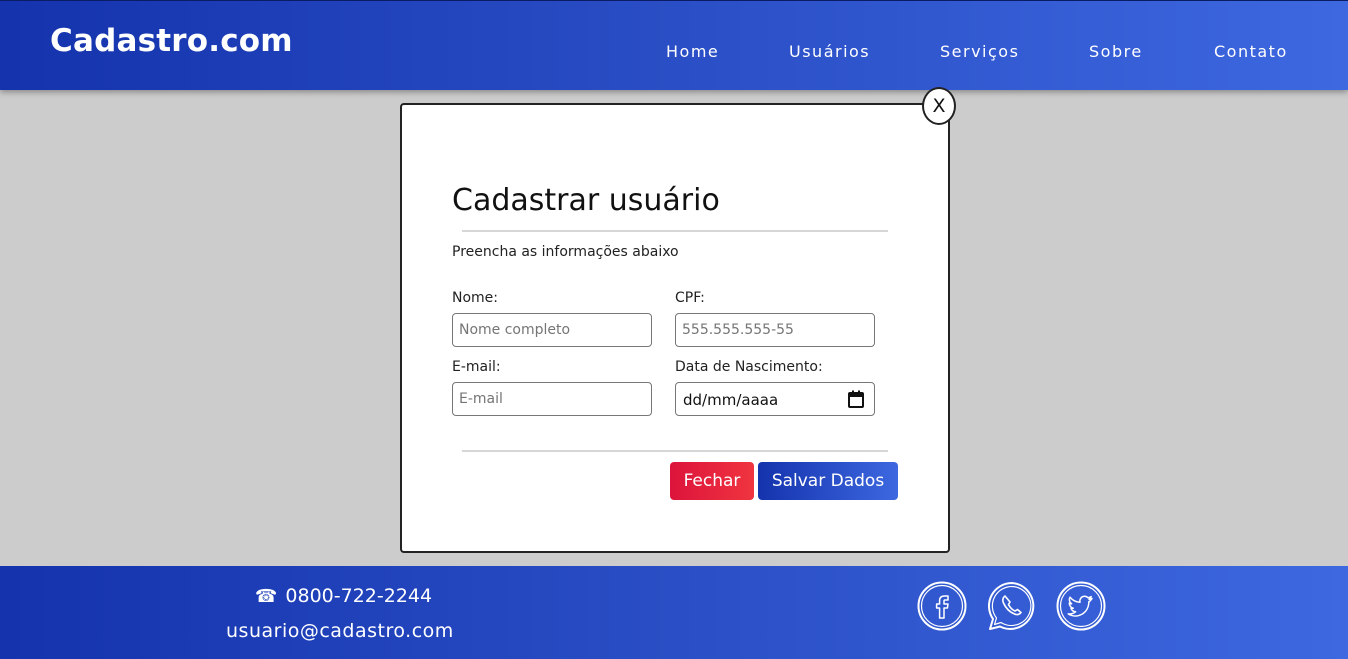 This screenshot has width=1348, height=659. I want to click on facebook-icon, so click(942, 606).